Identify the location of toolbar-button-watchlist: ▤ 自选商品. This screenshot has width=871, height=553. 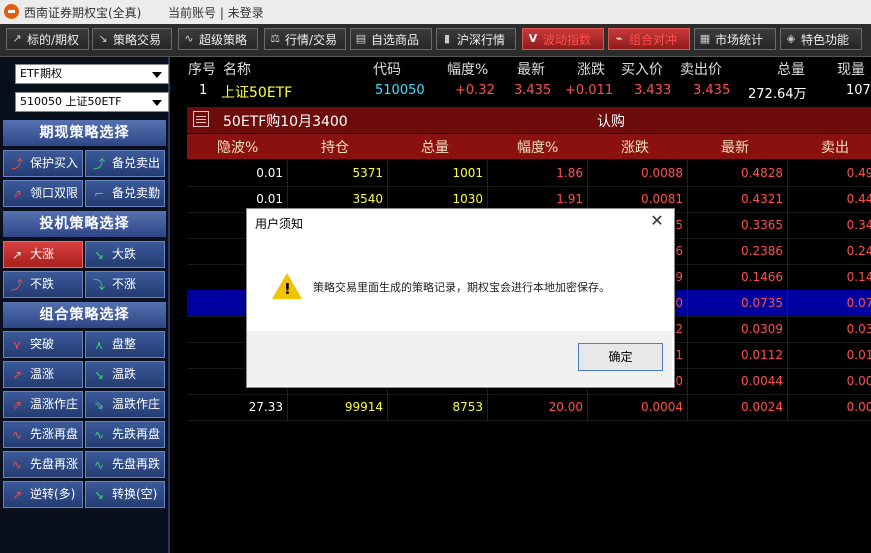
(391, 39).